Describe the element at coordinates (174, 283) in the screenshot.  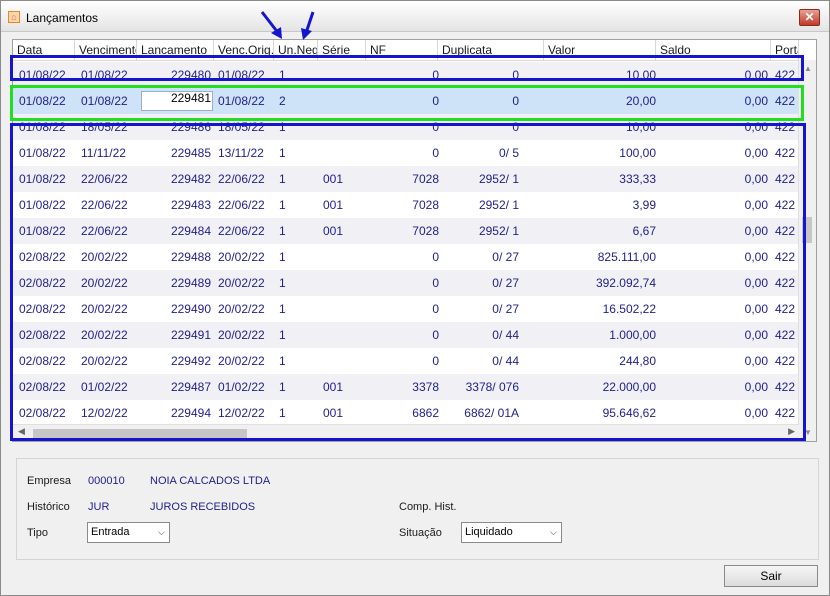
I see `cell-lancamento: 229489` at that location.